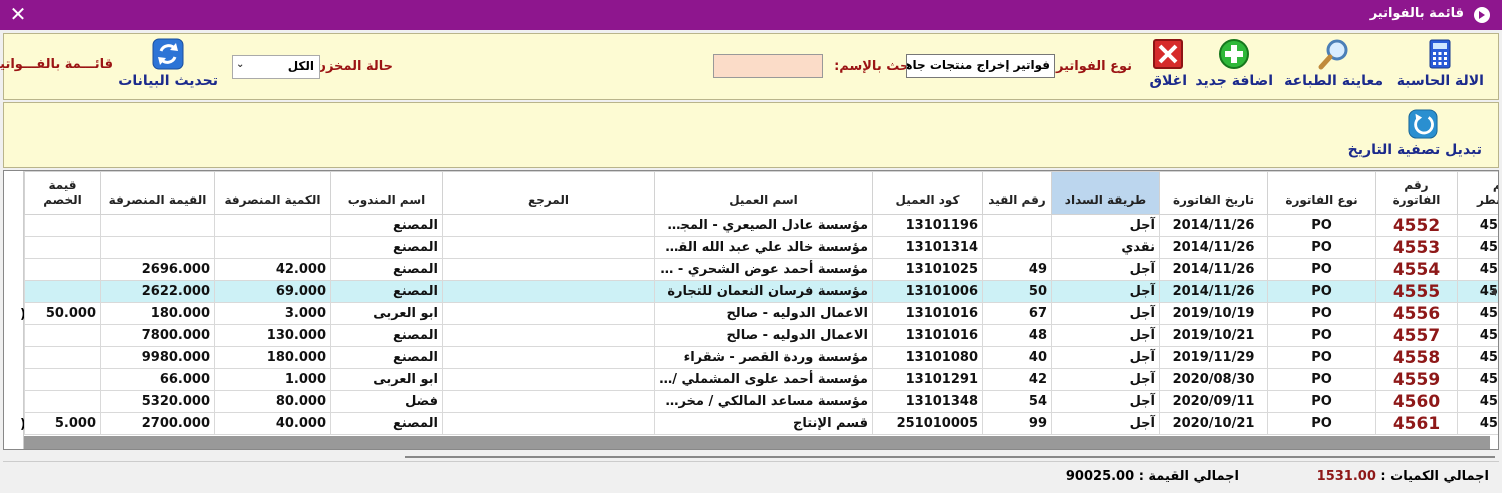 This screenshot has height=493, width=1502. I want to click on cell-customer-code: 13101291, so click(927, 379).